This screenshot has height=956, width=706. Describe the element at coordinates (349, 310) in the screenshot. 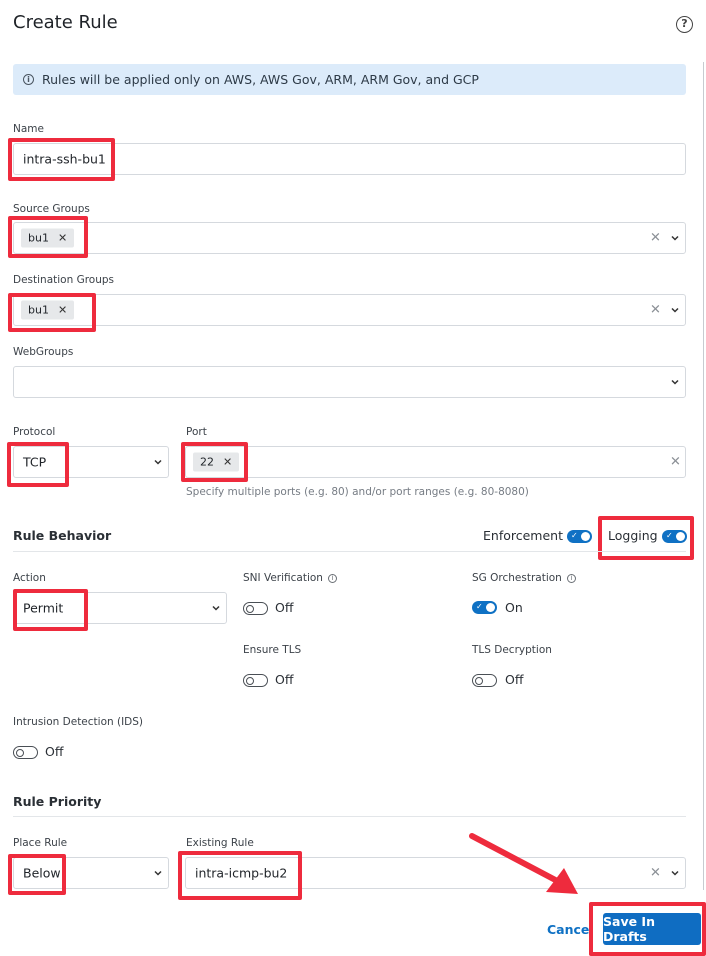

I see `destination-groups-select: bu1 ✕ ✕` at that location.